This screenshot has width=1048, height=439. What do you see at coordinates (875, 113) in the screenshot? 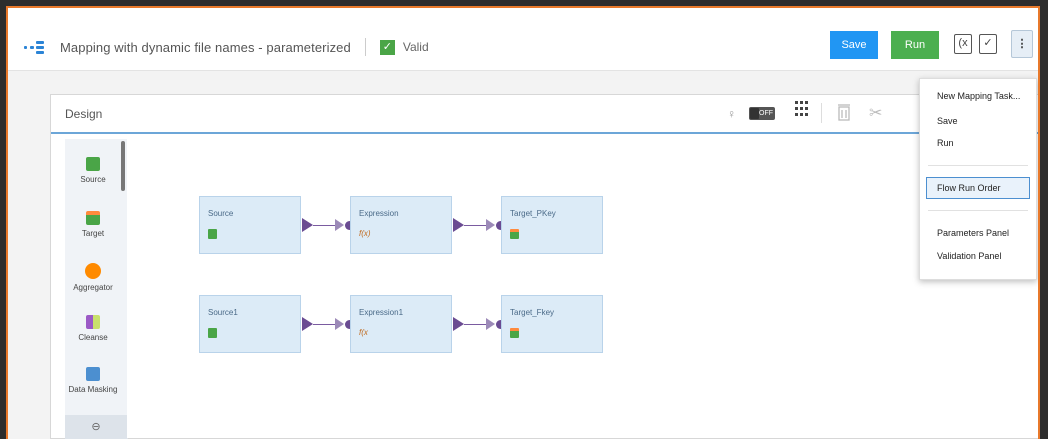
I see `cut-icon: ✂` at bounding box center [875, 113].